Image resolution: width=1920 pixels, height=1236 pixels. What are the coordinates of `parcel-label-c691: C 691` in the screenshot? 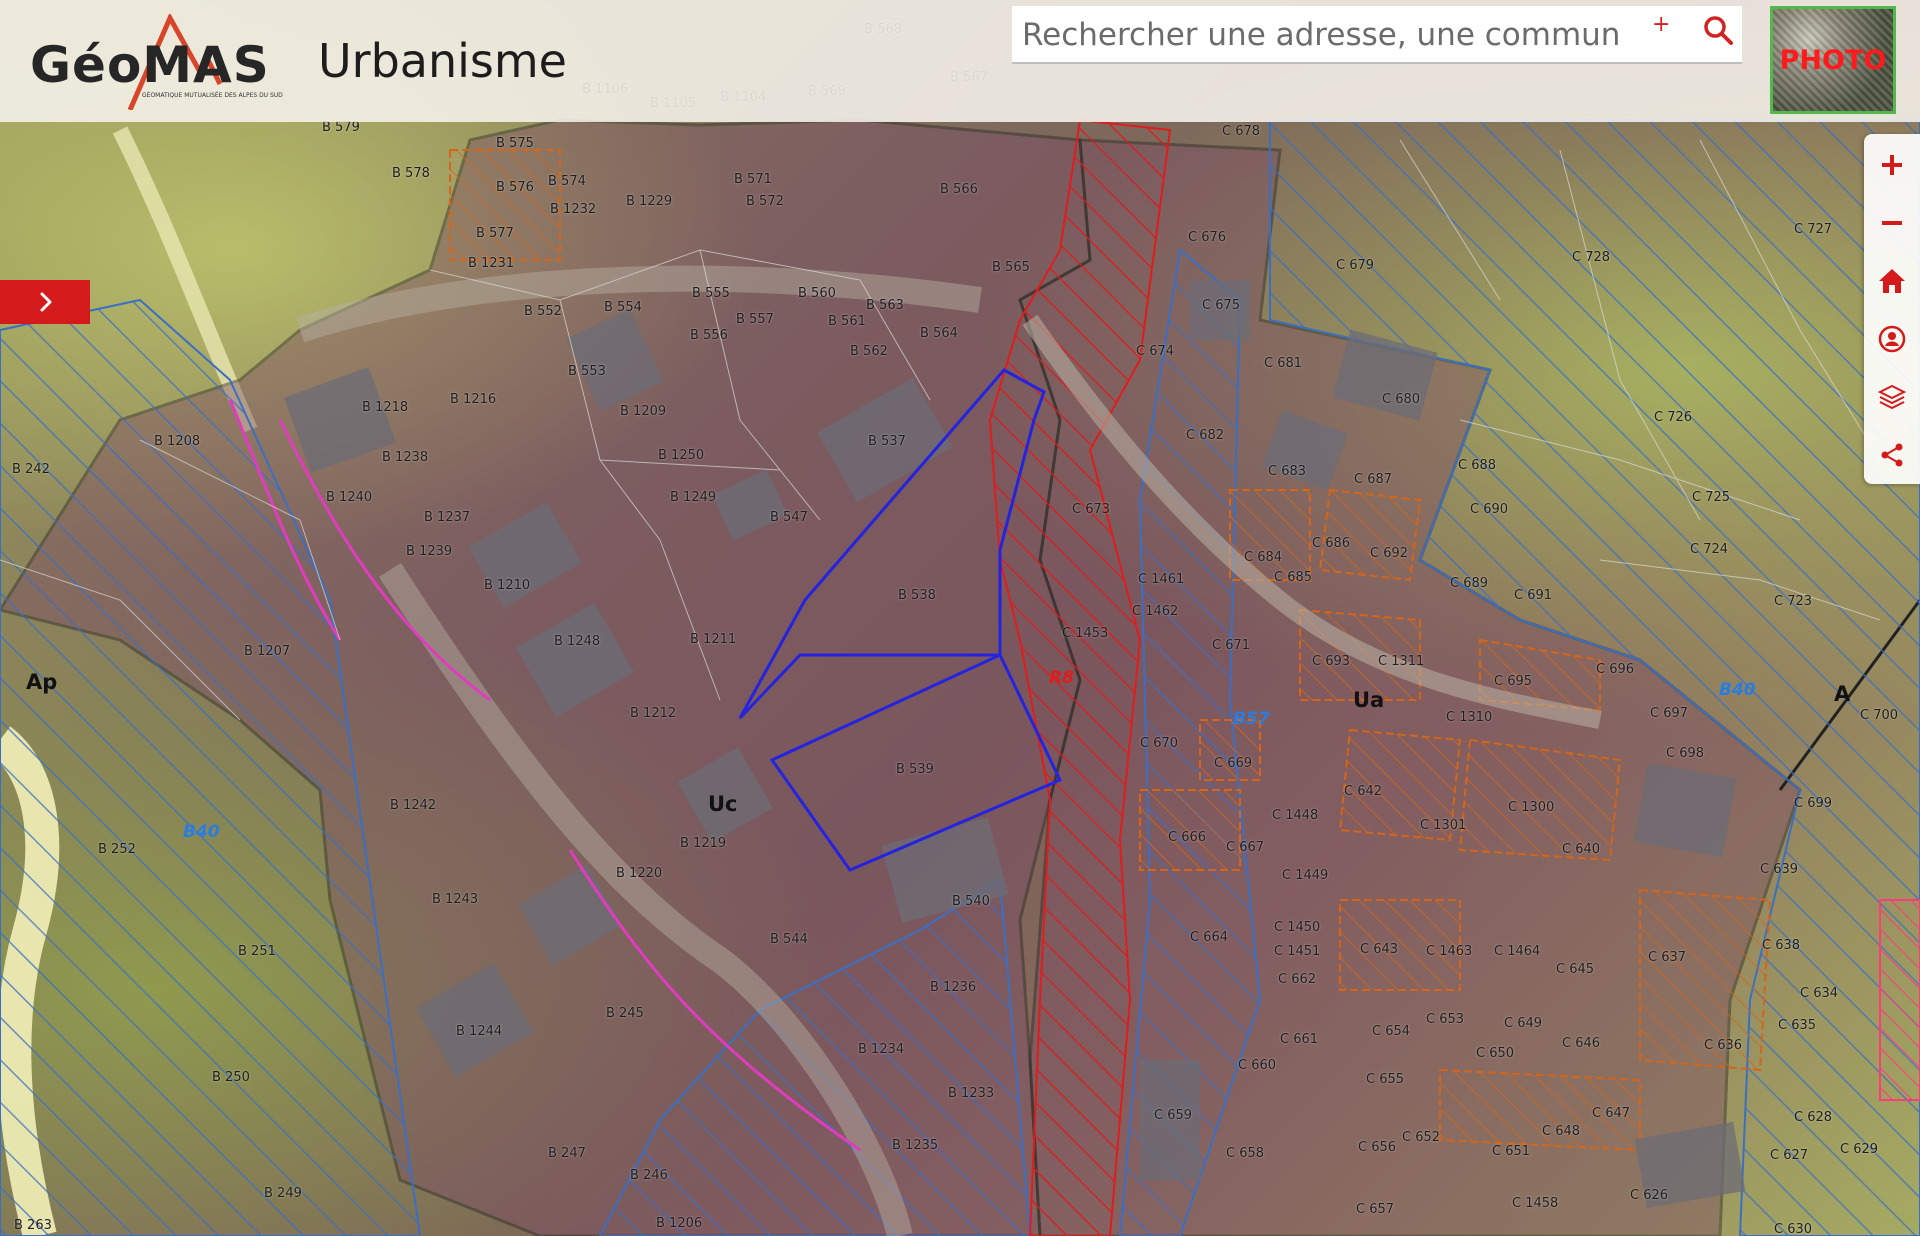 It's located at (1533, 595).